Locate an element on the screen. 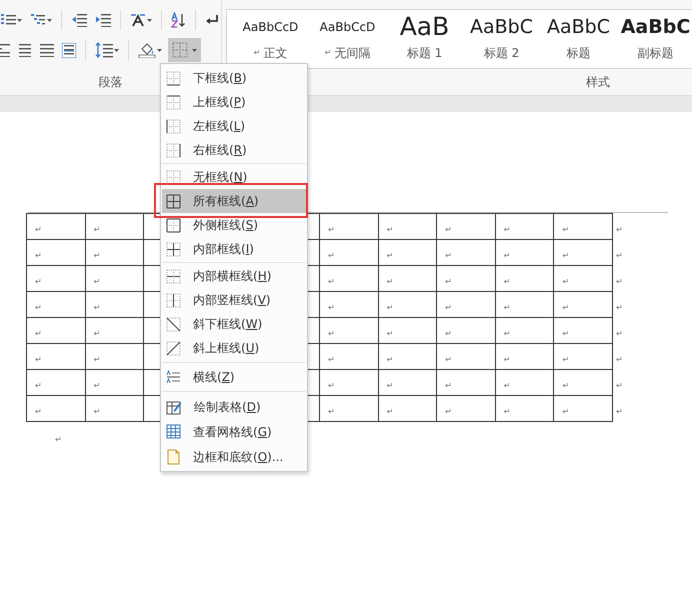  paragraph-mark: ↵ is located at coordinates (257, 53).